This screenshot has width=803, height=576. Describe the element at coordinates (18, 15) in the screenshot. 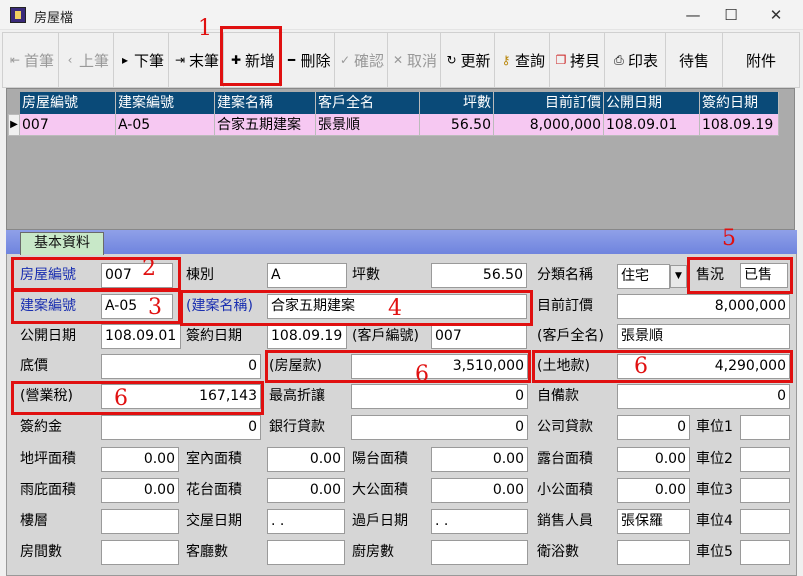

I see `app-icon` at that location.